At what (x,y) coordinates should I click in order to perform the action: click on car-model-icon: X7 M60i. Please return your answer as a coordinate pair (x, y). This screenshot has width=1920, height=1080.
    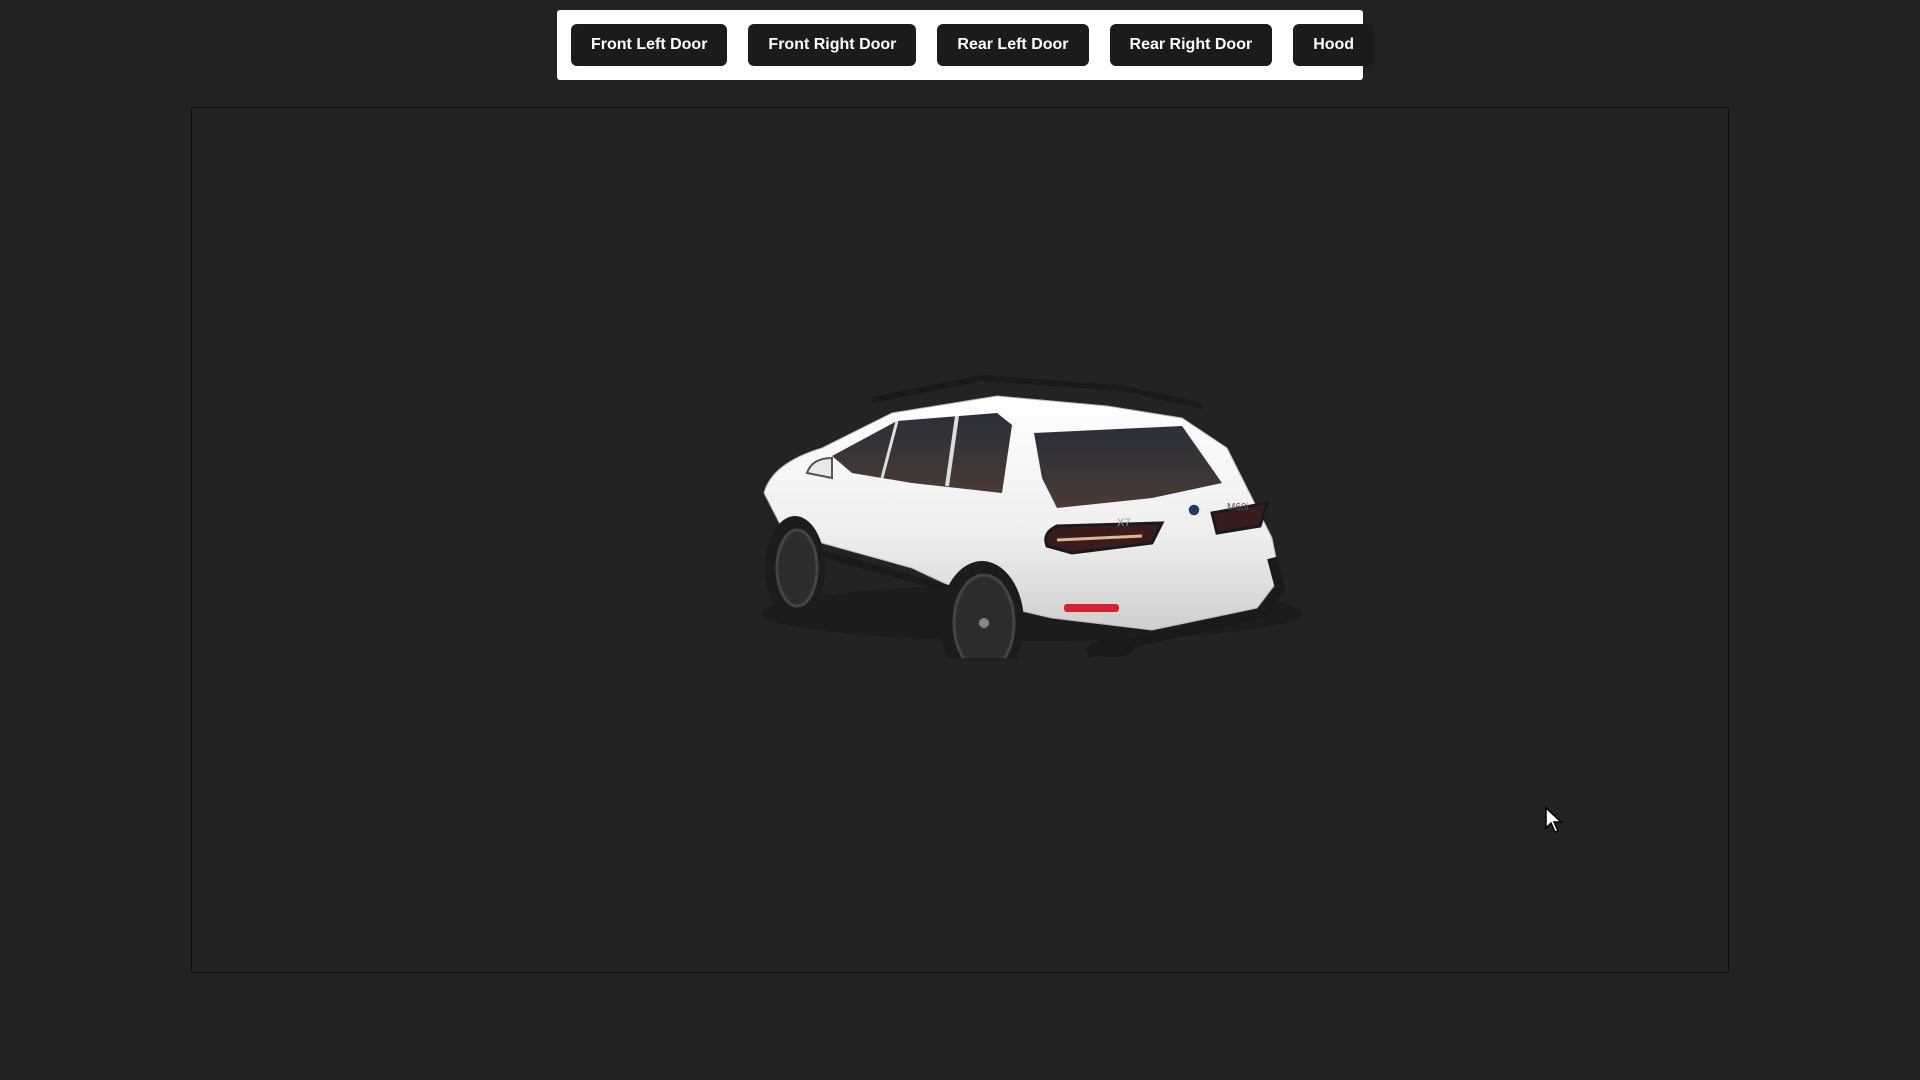
    Looking at the image, I should click on (1032, 516).